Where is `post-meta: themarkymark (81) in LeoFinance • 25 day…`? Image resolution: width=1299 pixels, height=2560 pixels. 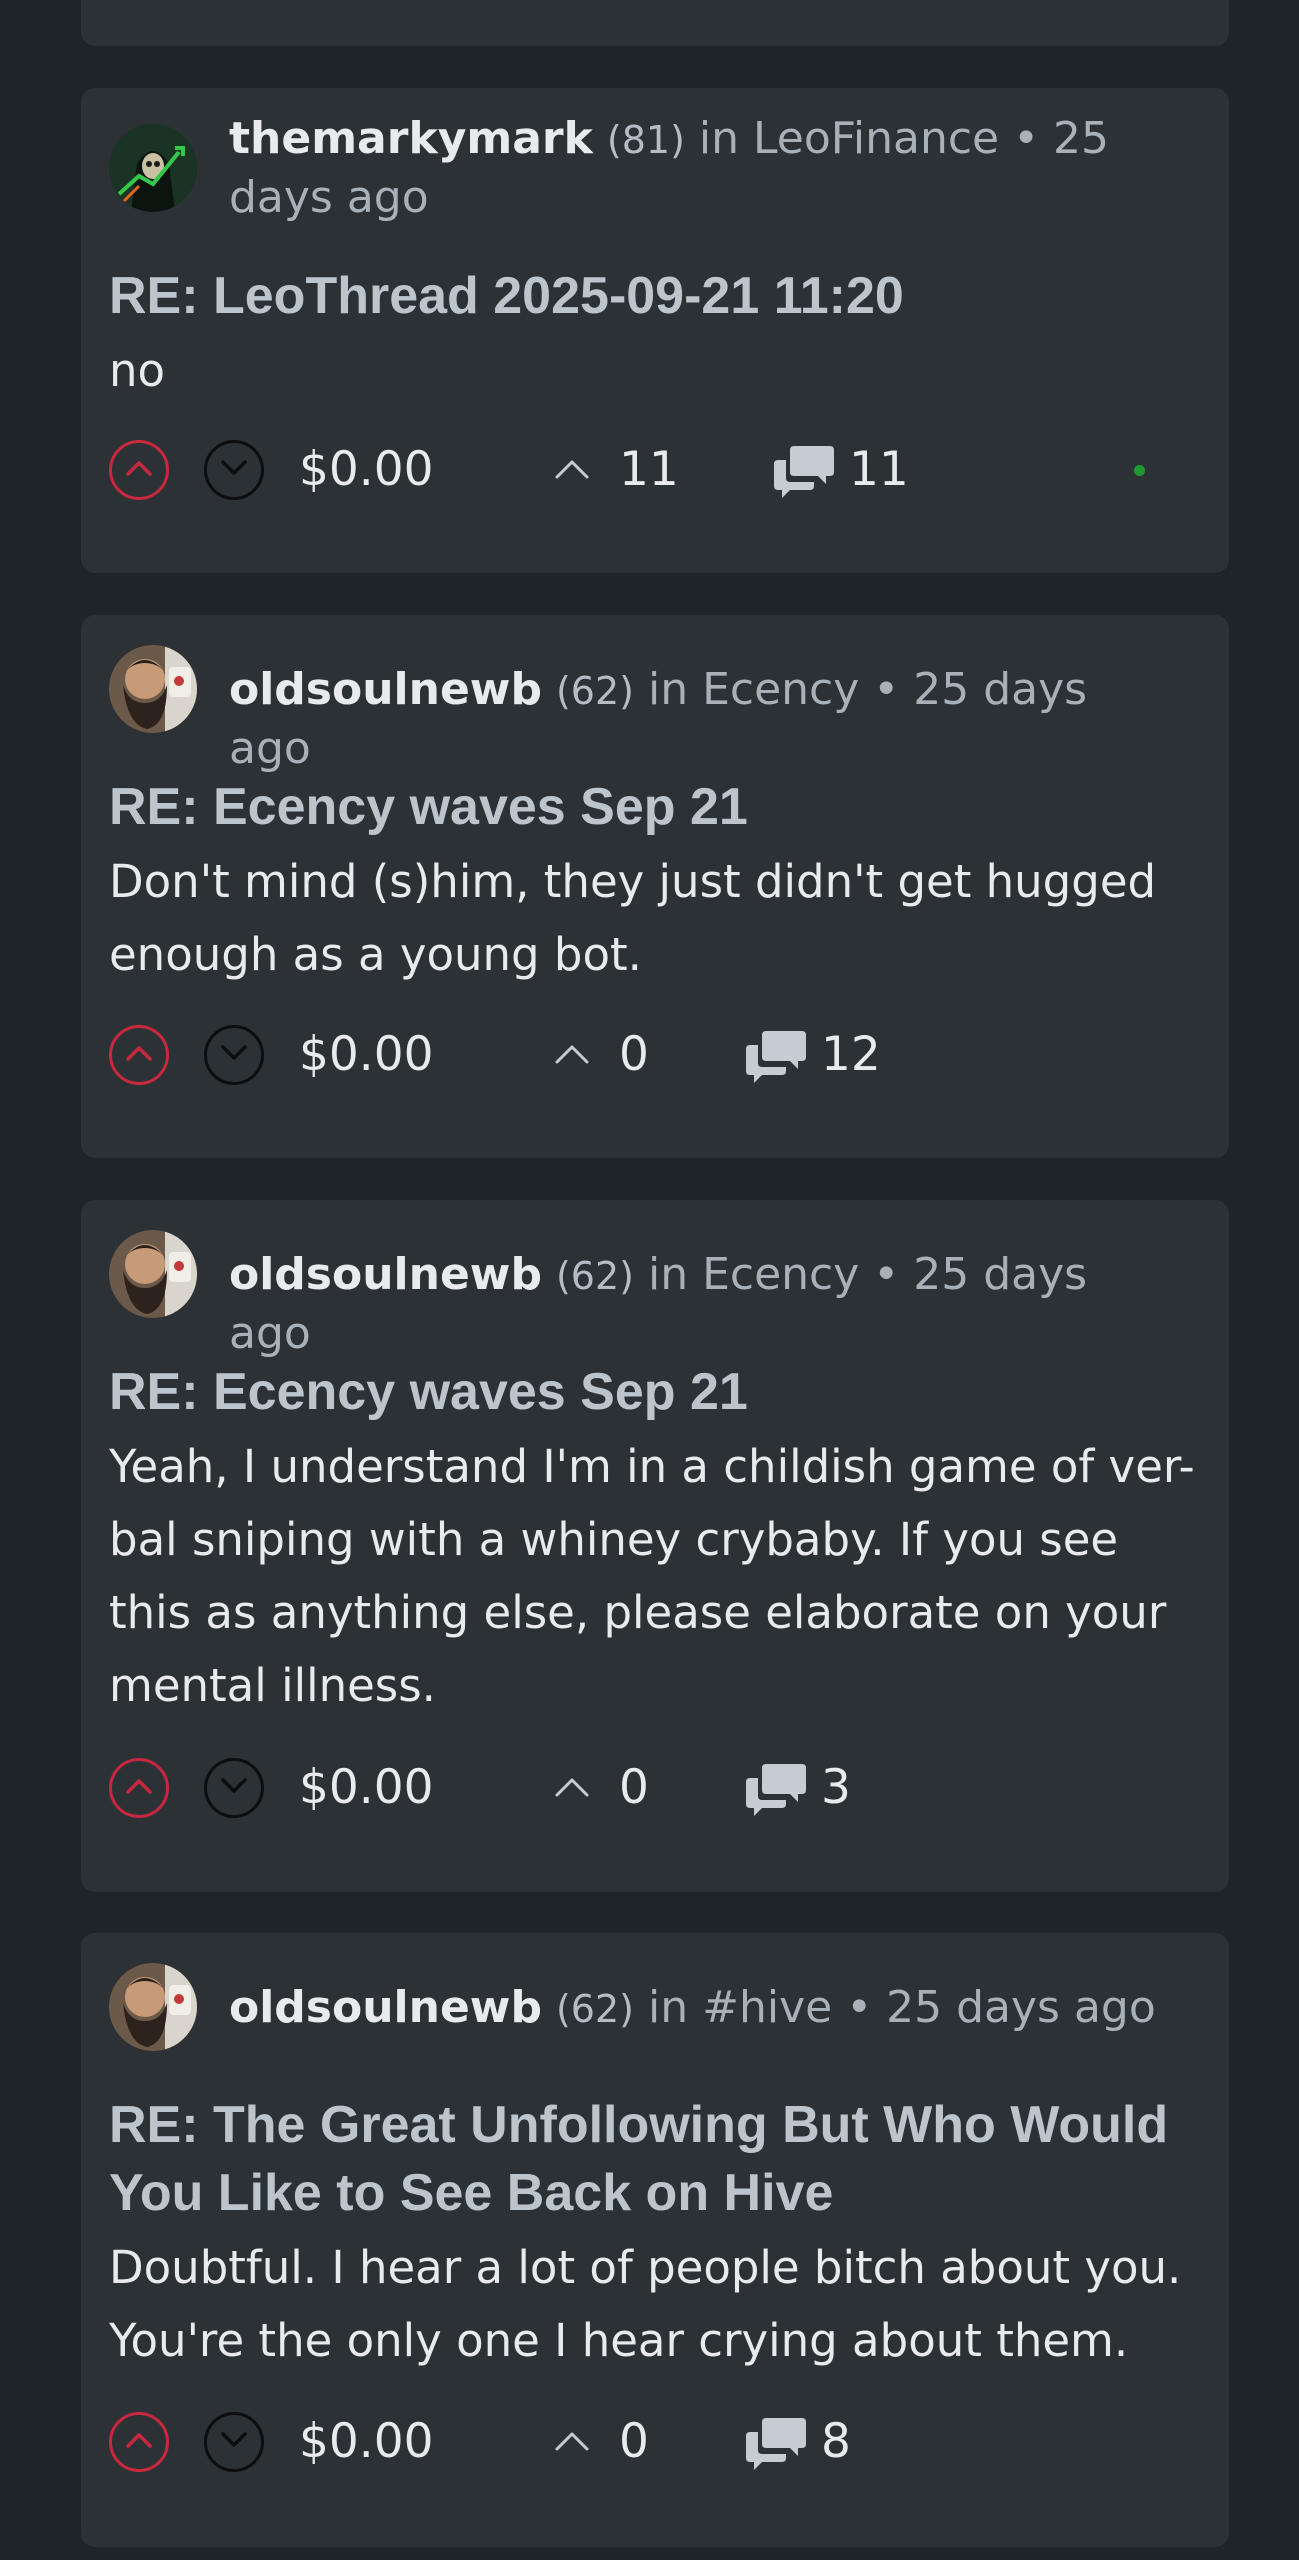 post-meta: themarkymark (81) in LeoFinance • 25 day… is located at coordinates (699, 168).